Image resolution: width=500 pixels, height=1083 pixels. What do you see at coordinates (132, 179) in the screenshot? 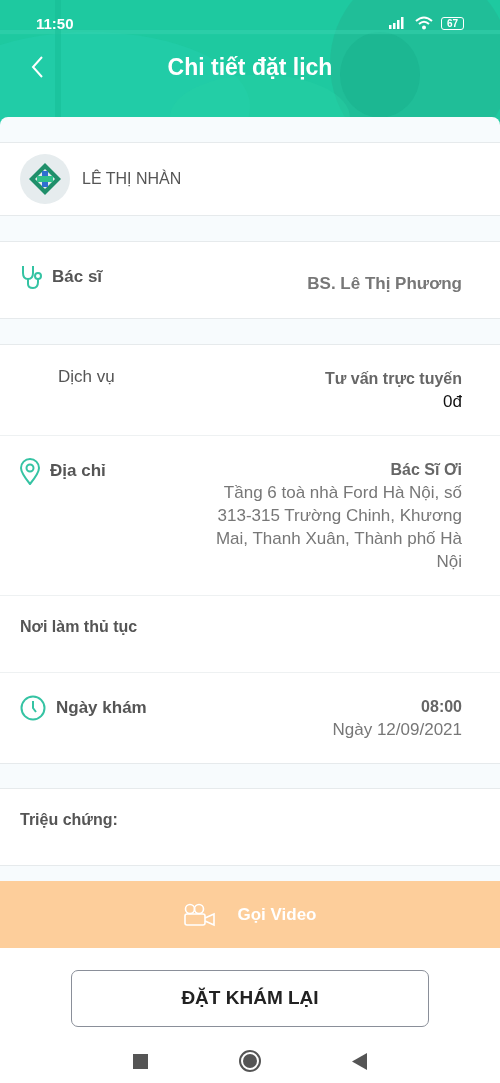
I see `clinic-name: LÊ THỊ NHÀN` at bounding box center [132, 179].